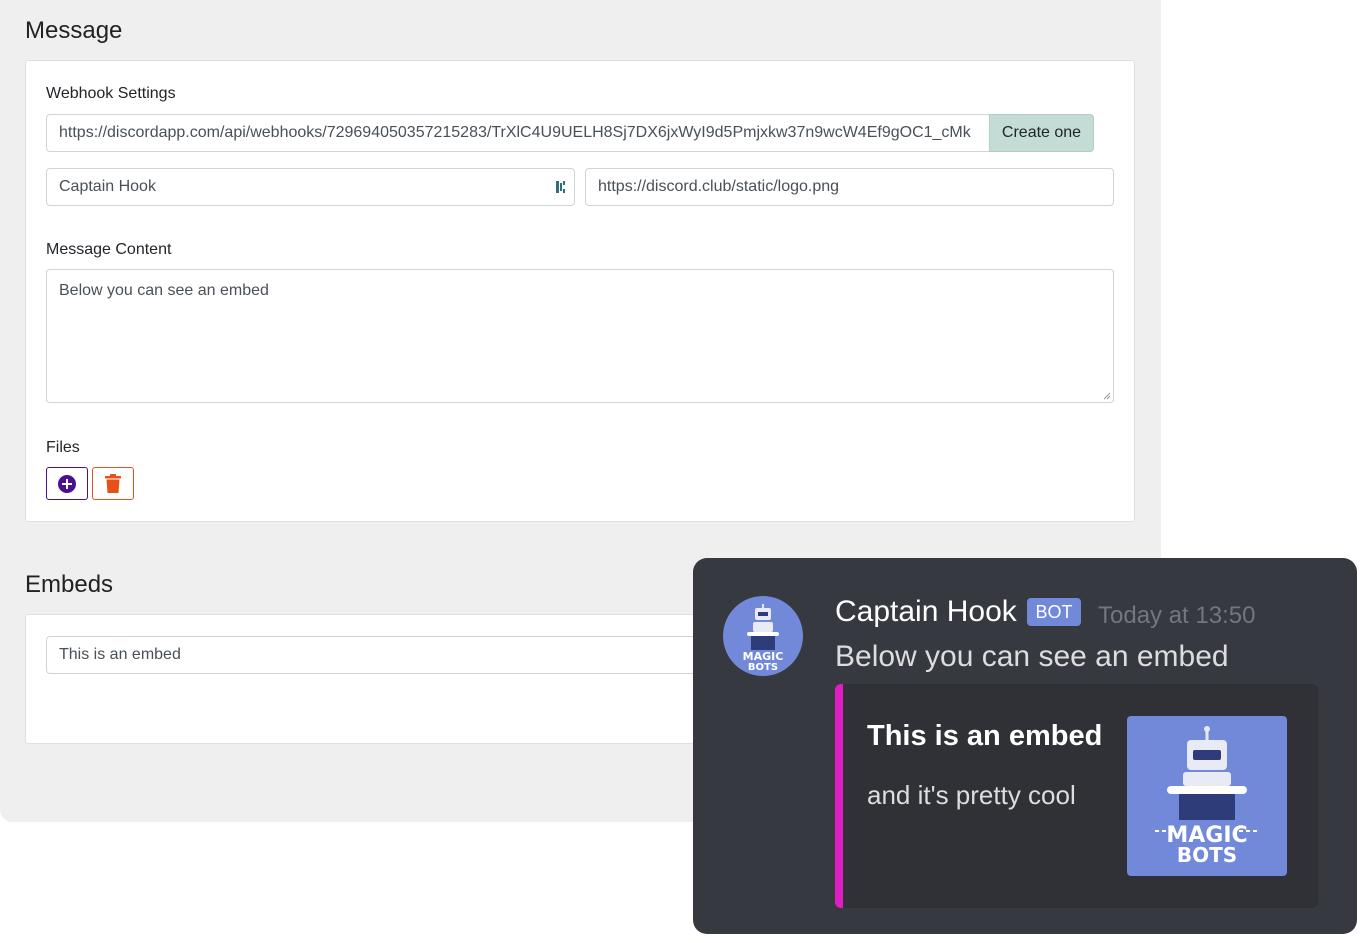 The height and width of the screenshot is (943, 1369). I want to click on webhook-settings-label: Webhook Settings, so click(111, 93).